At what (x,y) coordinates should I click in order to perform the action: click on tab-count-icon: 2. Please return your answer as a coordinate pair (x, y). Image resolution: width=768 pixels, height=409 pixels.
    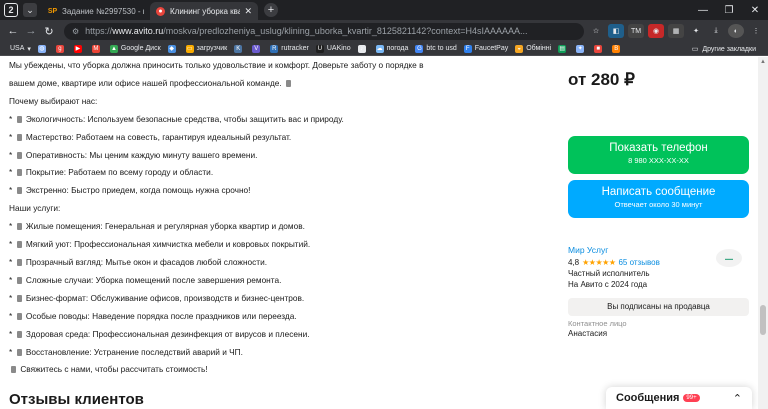
    Looking at the image, I should click on (11, 10).